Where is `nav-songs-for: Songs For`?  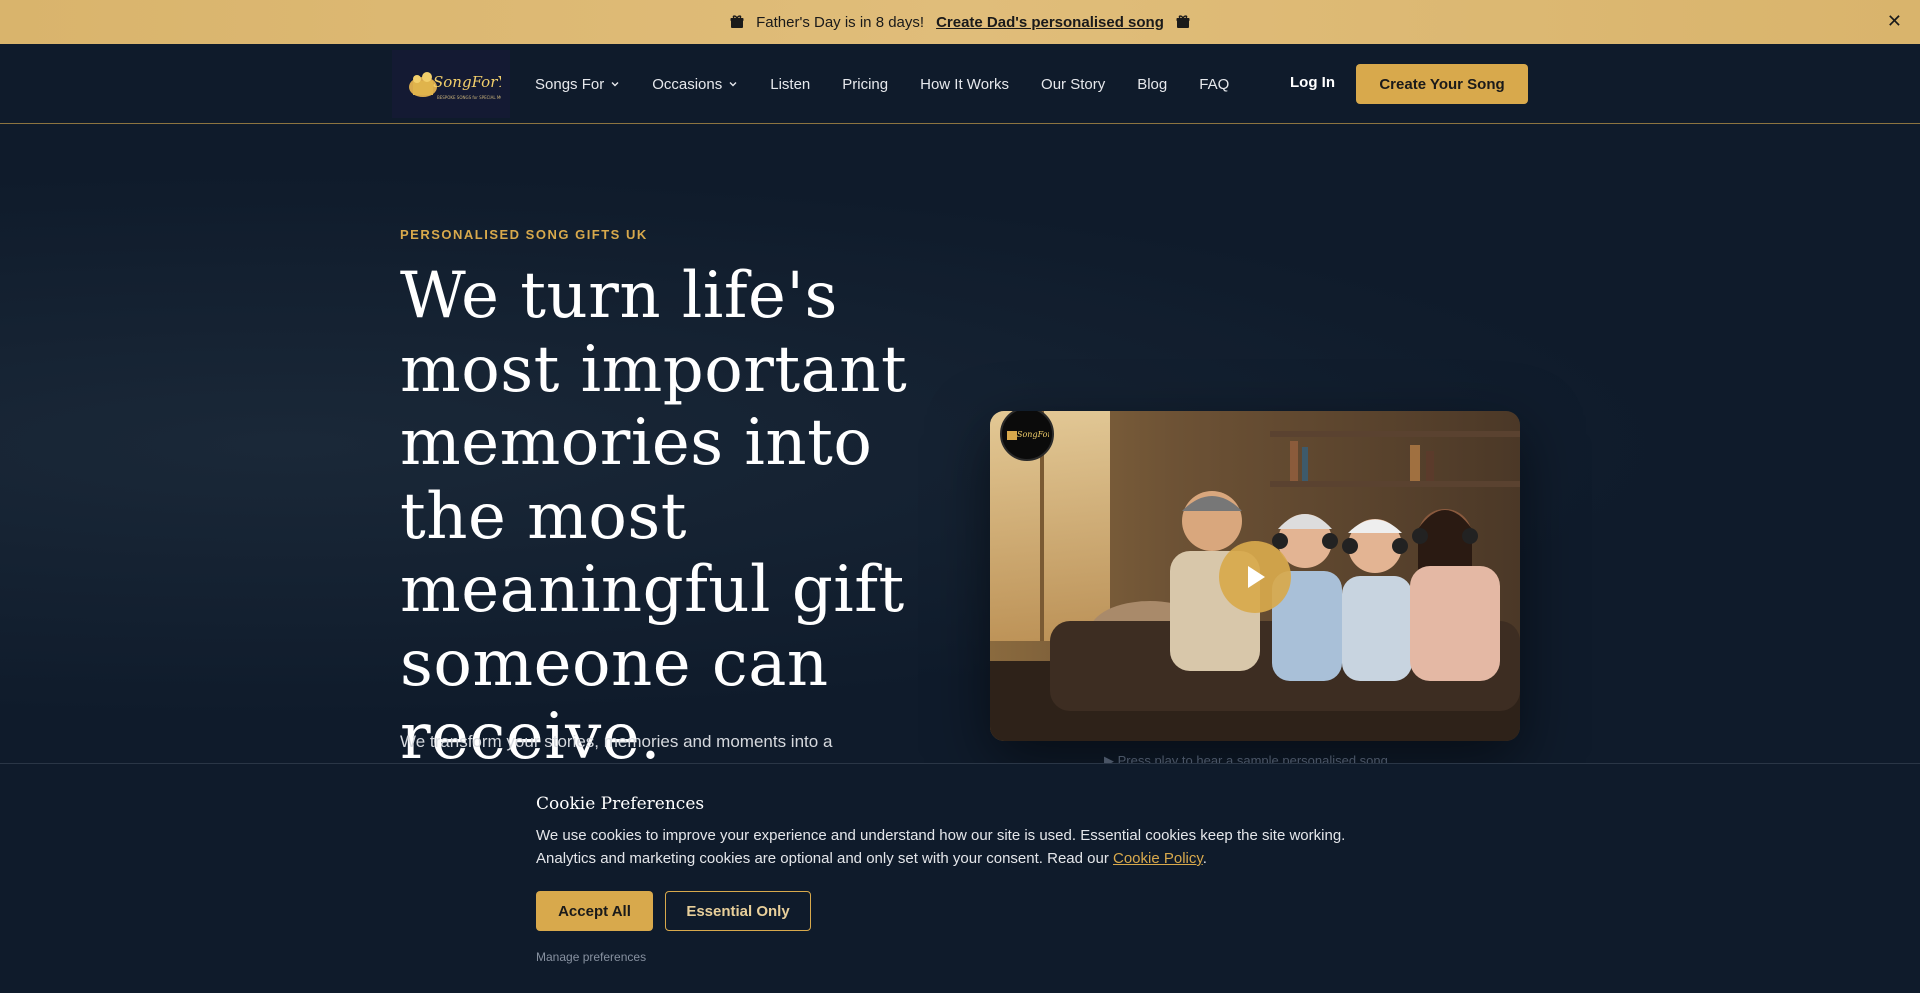
nav-songs-for: Songs For is located at coordinates (577, 84).